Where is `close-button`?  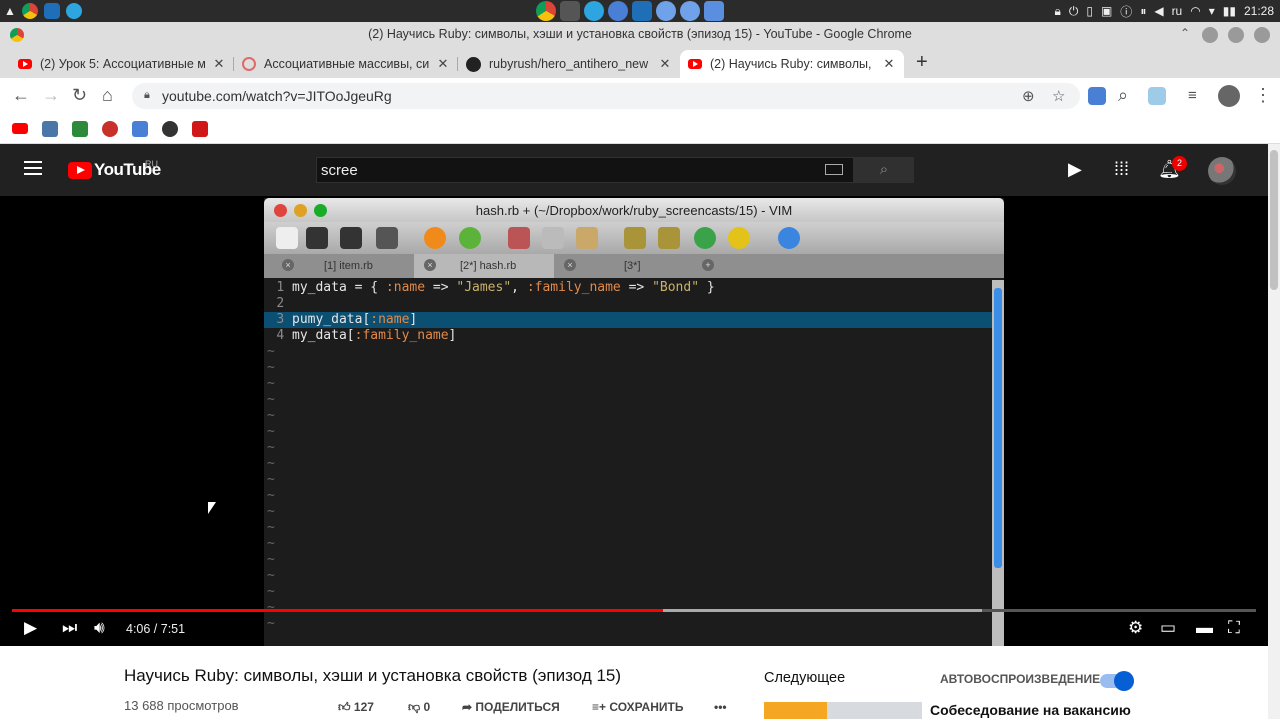
close-button is located at coordinates (1262, 35).